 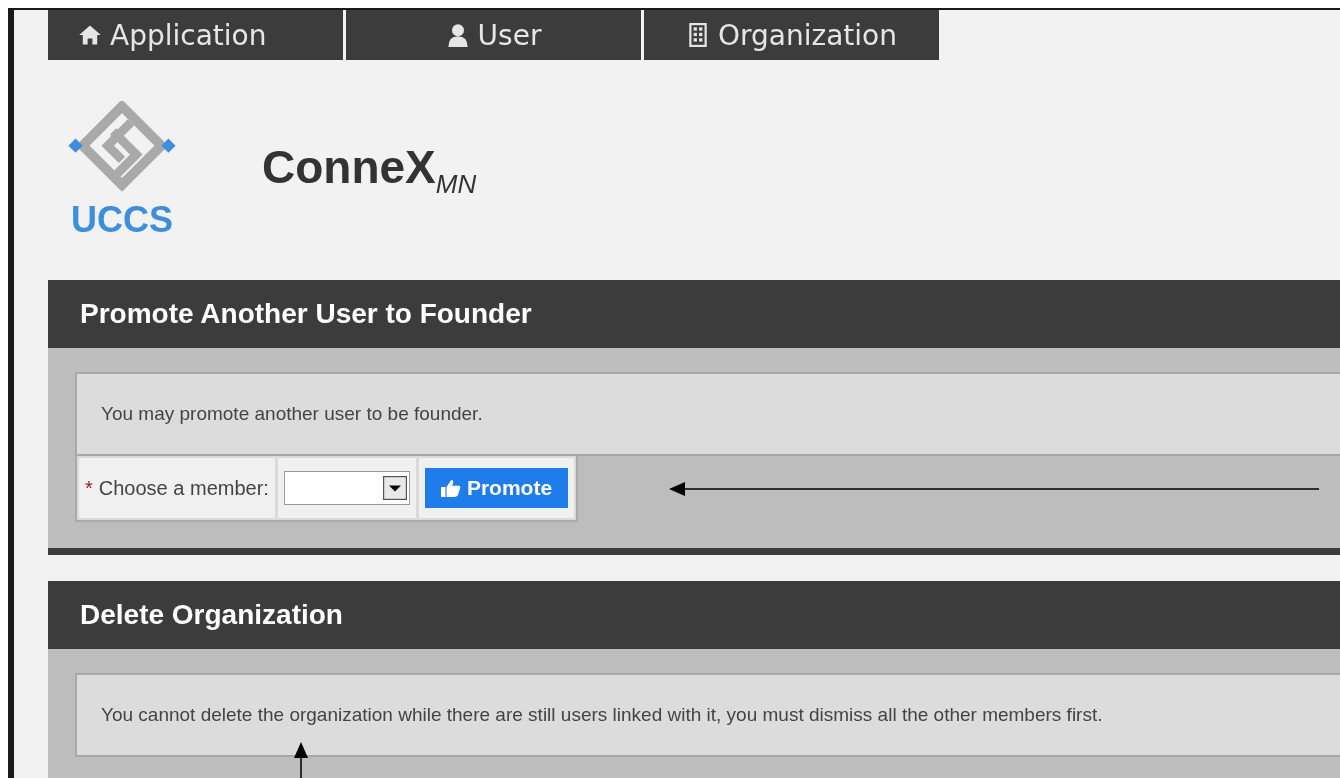 What do you see at coordinates (457, 35) in the screenshot?
I see `user-icon` at bounding box center [457, 35].